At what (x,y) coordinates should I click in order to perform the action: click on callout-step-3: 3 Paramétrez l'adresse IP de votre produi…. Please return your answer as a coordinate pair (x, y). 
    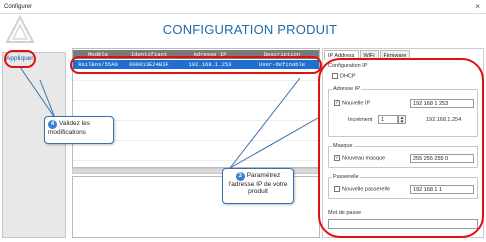
    Looking at the image, I should click on (258, 186).